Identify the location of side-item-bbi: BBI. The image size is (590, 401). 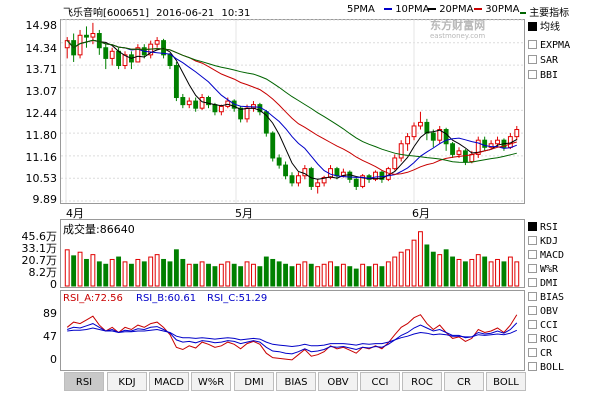
(543, 75).